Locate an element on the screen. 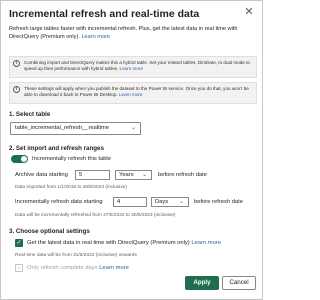 The height and width of the screenshot is (300, 320). hybrid-table-learn-more-link: Learn more is located at coordinates (132, 68).